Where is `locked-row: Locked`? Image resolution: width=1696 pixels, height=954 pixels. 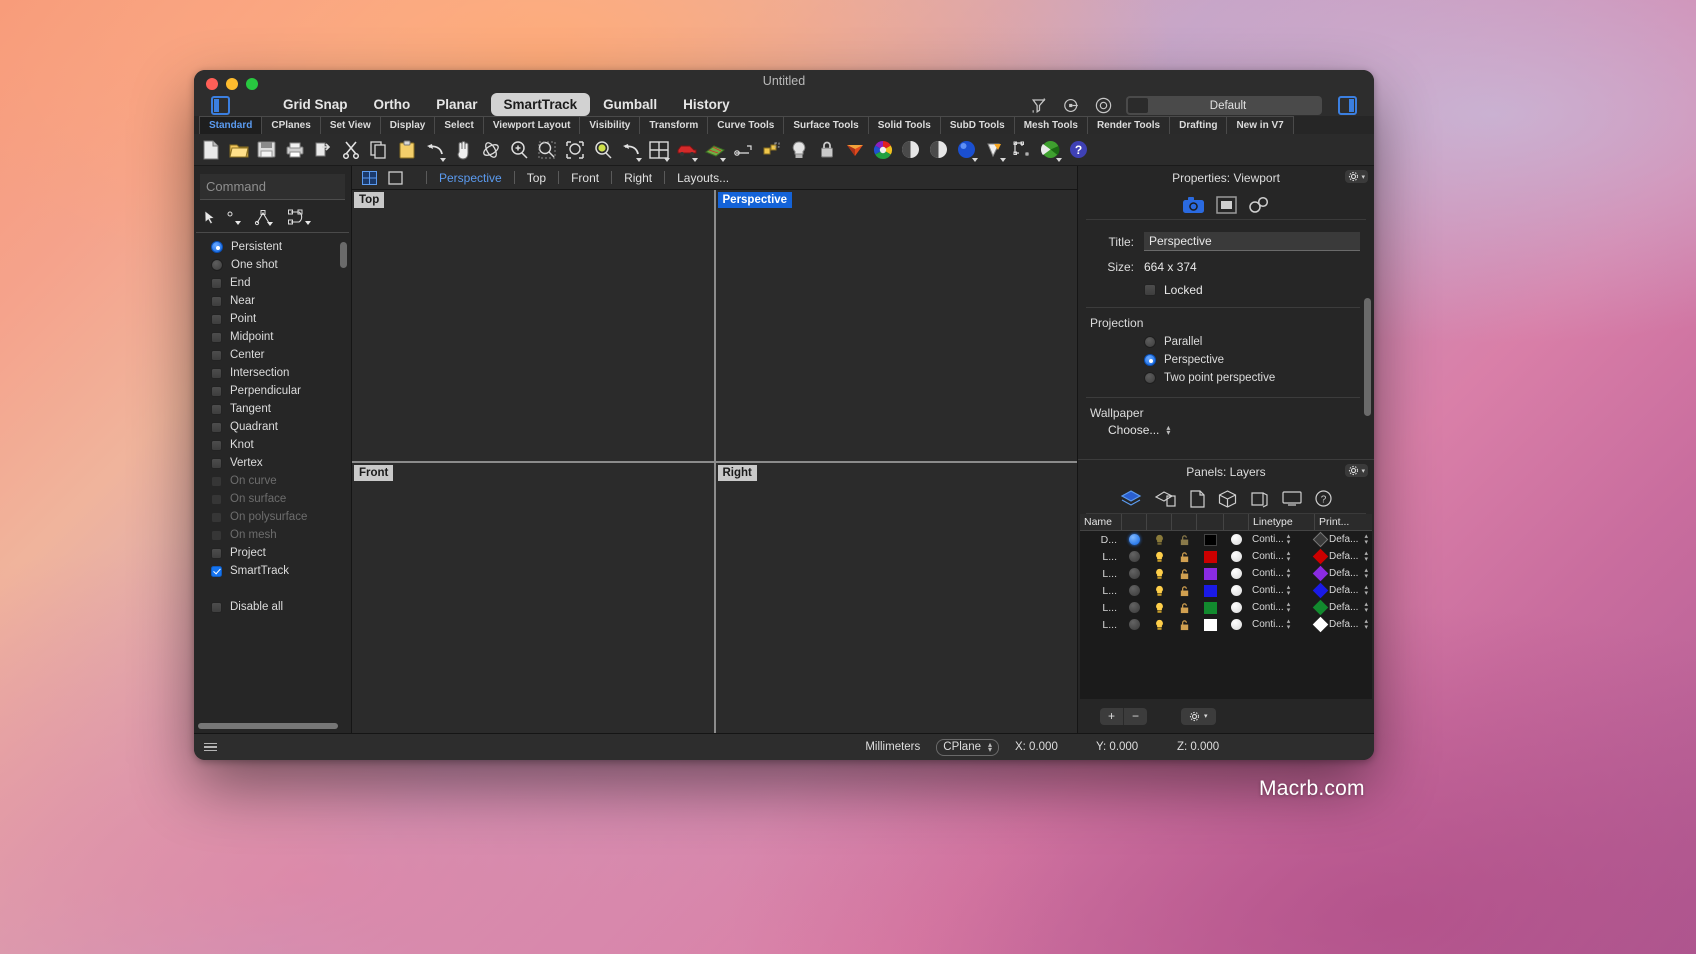 locked-row: Locked is located at coordinates (1223, 290).